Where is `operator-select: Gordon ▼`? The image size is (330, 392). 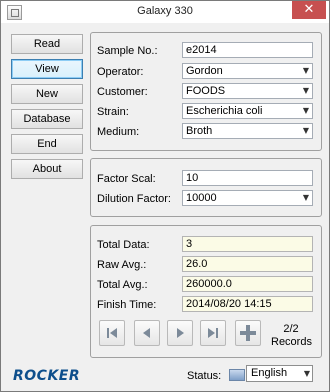 operator-select: Gordon ▼ is located at coordinates (247, 71).